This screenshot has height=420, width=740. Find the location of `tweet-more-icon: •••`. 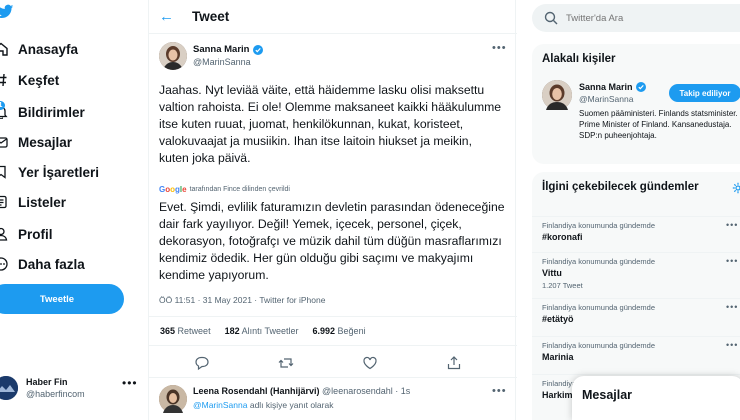

tweet-more-icon: ••• is located at coordinates (499, 48).